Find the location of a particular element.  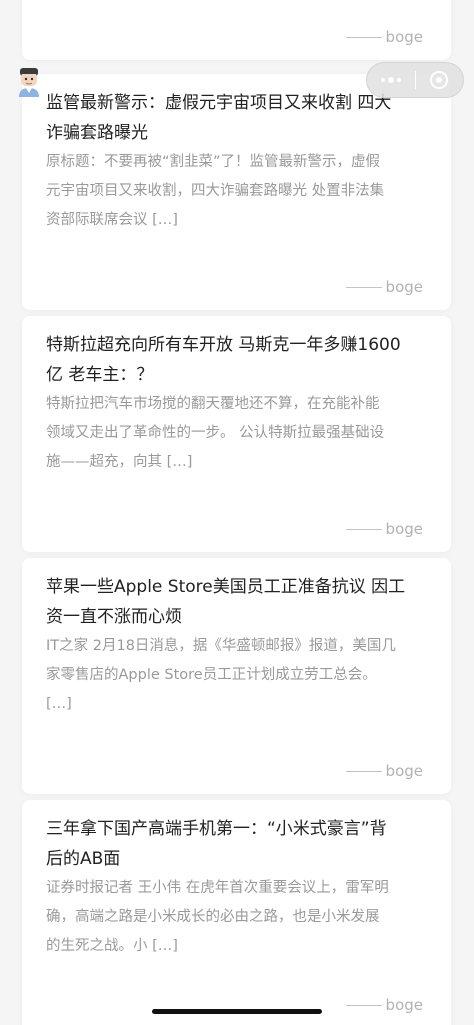

article-card-0: boge is located at coordinates (236, 30).